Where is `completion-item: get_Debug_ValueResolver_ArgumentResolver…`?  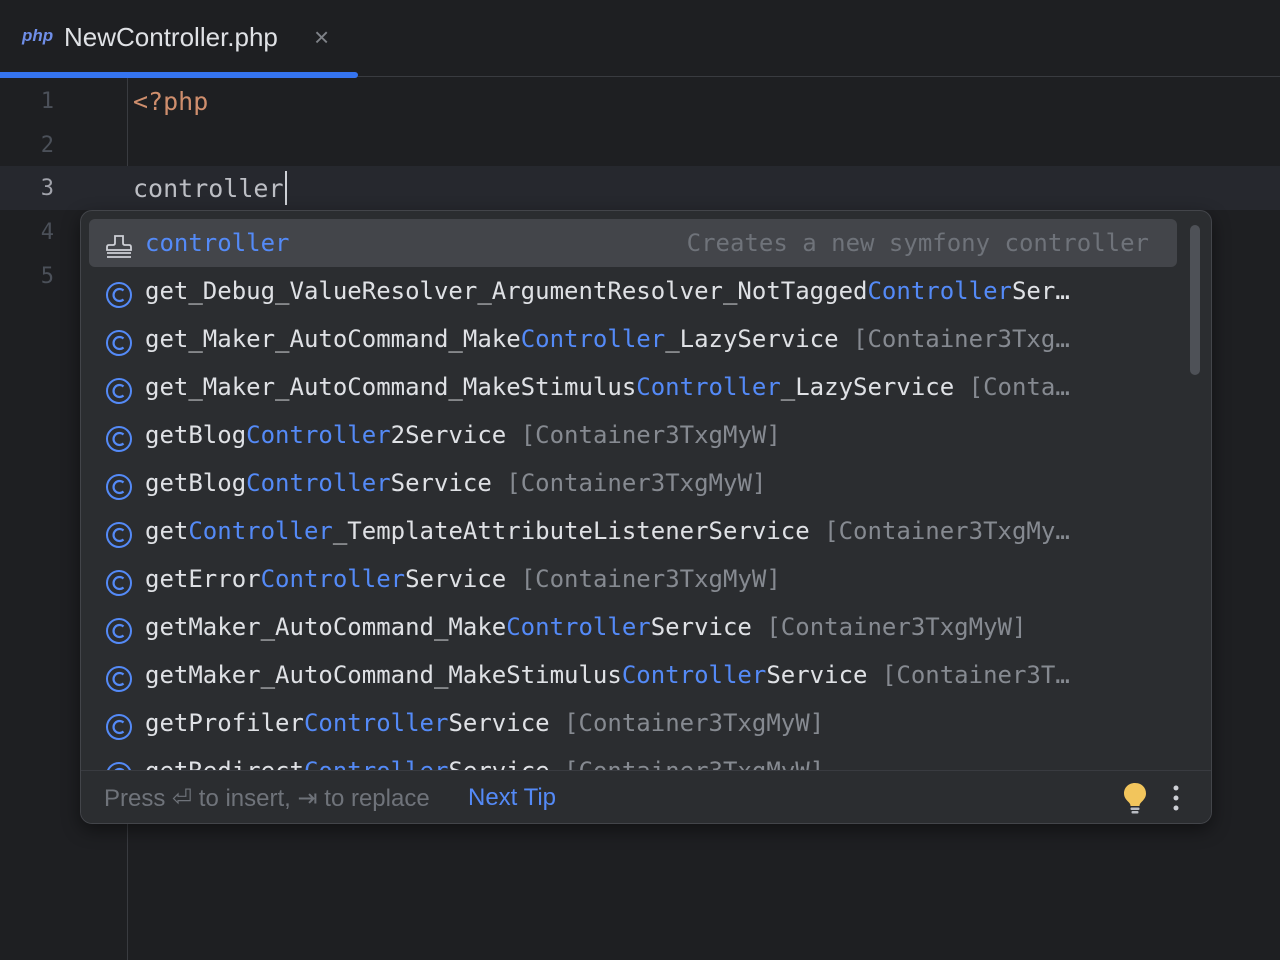 completion-item: get_Debug_ValueResolver_ArgumentResolver… is located at coordinates (633, 291).